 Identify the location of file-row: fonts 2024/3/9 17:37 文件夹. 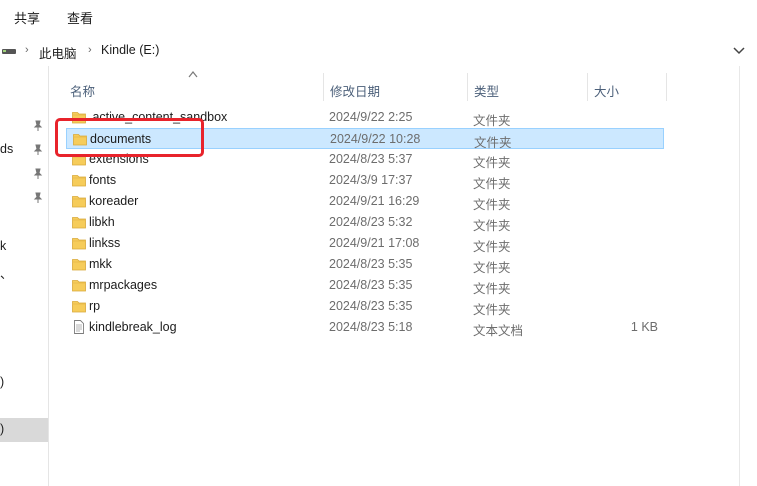
(365, 180).